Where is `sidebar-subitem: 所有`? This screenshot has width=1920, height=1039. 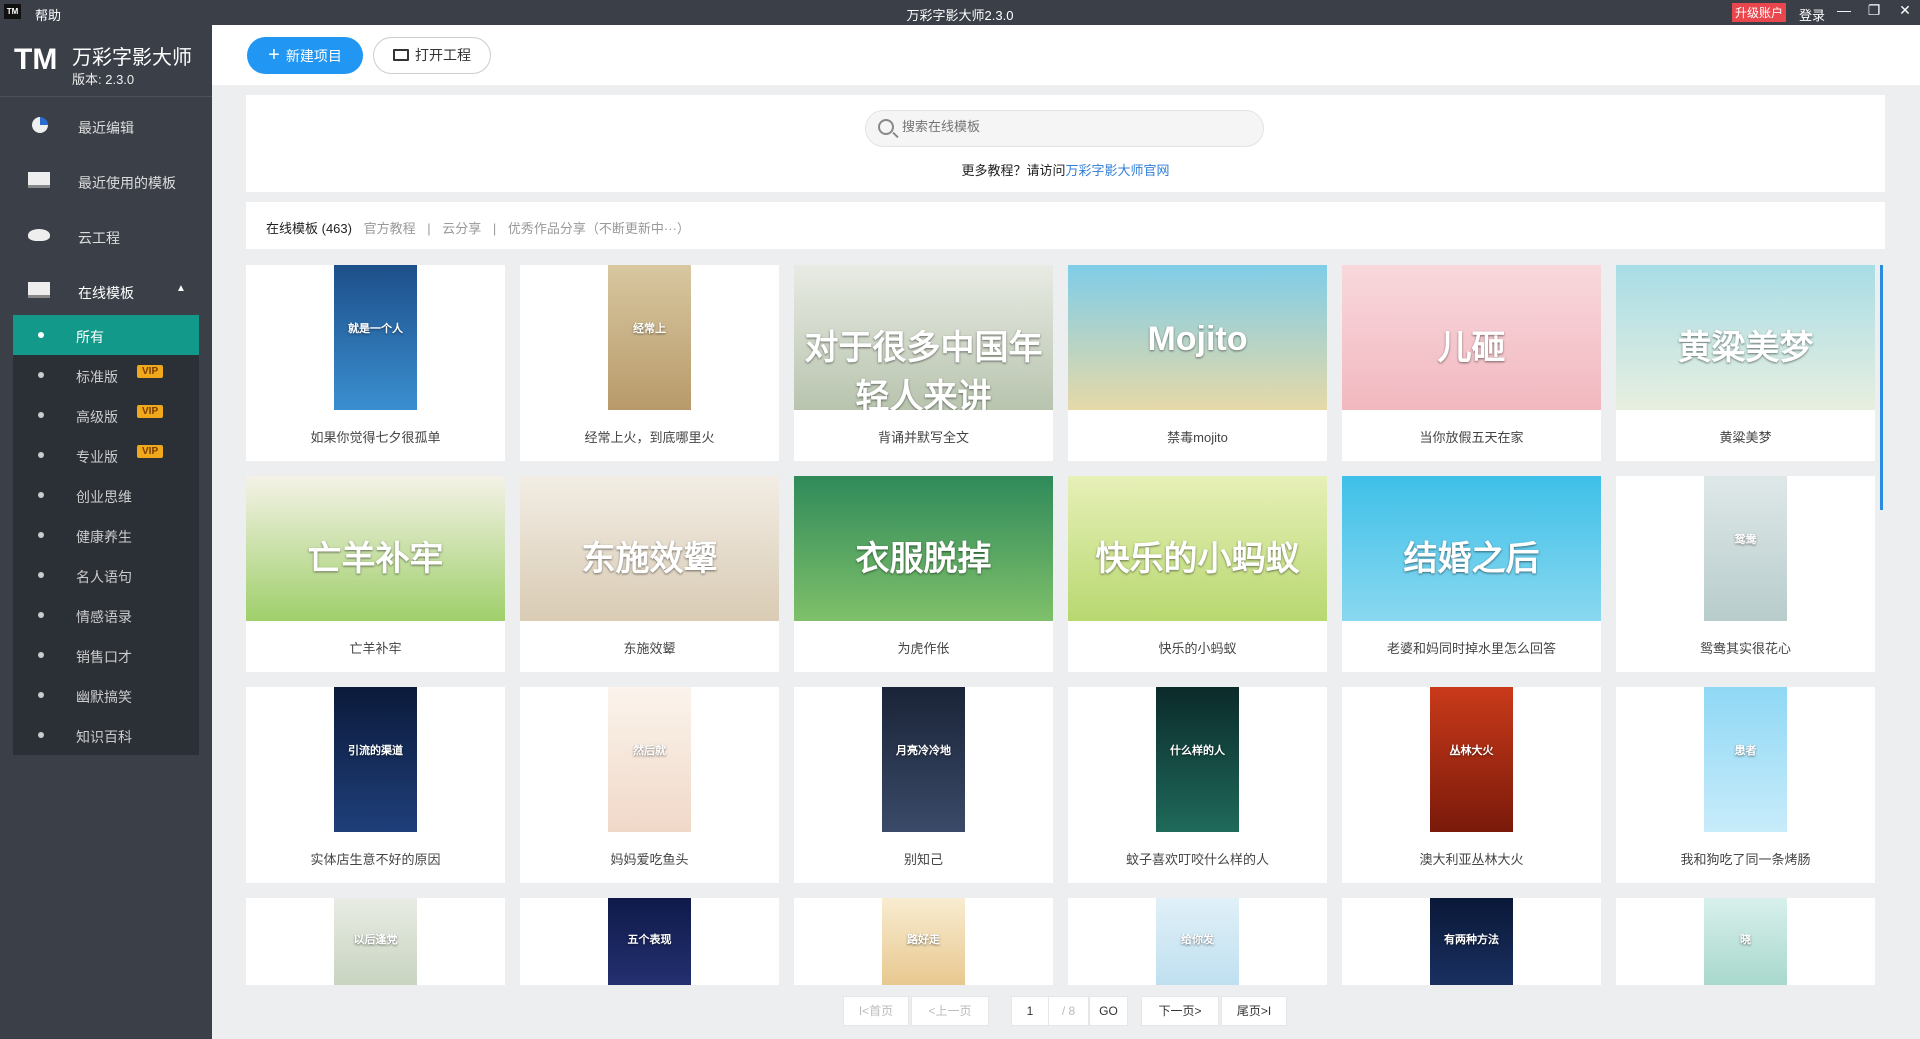
sidebar-subitem: 所有 is located at coordinates (106, 335).